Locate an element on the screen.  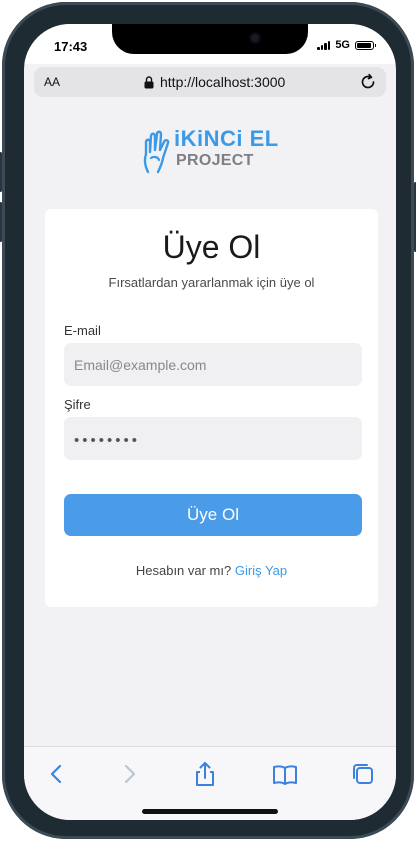
battery-icon is located at coordinates (365, 45).